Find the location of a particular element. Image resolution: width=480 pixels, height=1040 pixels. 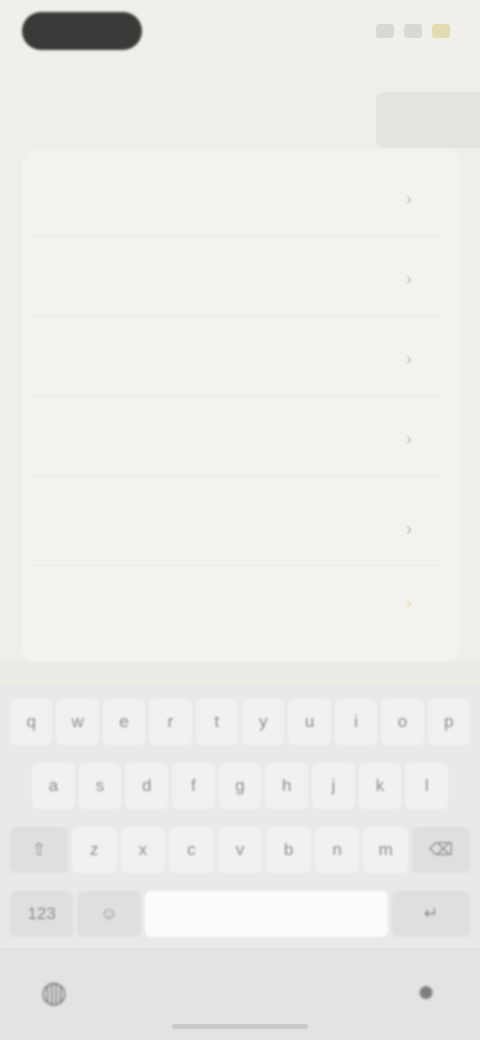

key: s is located at coordinates (100, 786).